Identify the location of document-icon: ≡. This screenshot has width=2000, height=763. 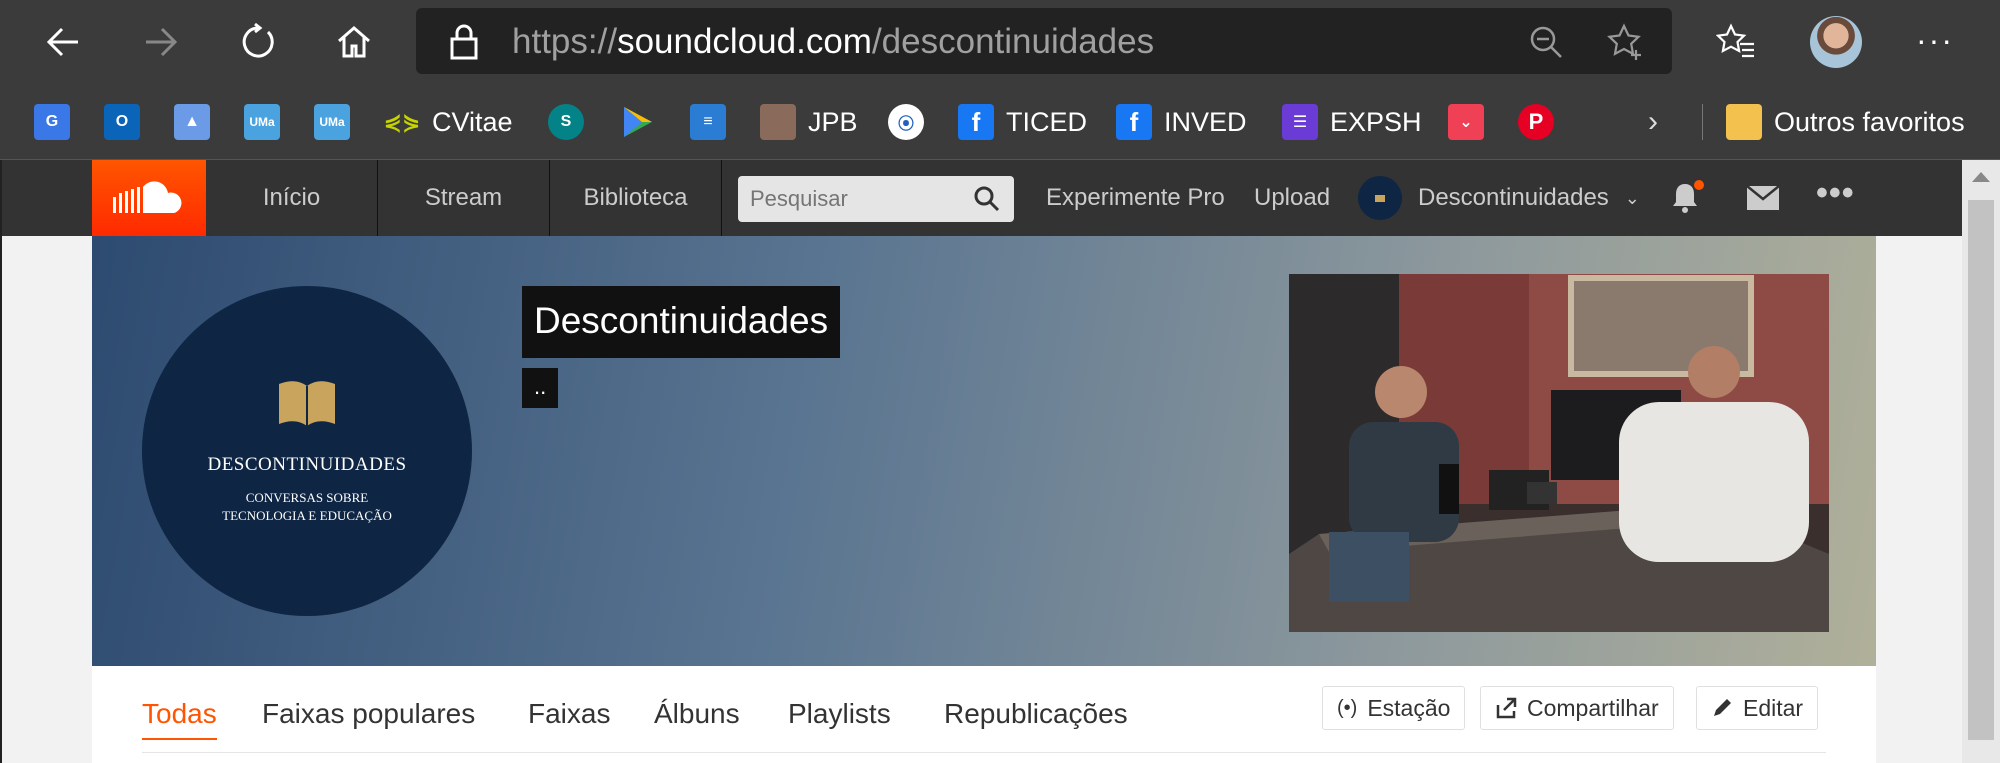
(708, 122).